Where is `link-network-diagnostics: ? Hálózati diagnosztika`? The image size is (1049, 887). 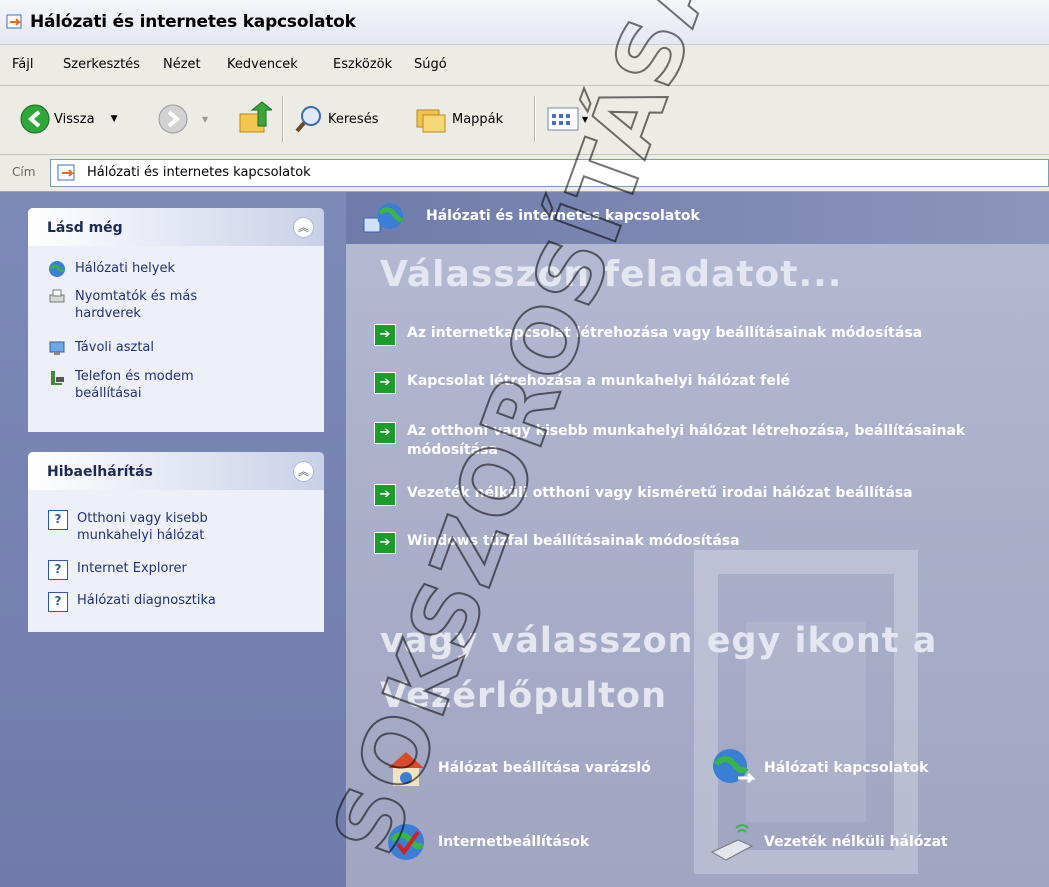 link-network-diagnostics: ? Hálózati diagnosztika is located at coordinates (132, 602).